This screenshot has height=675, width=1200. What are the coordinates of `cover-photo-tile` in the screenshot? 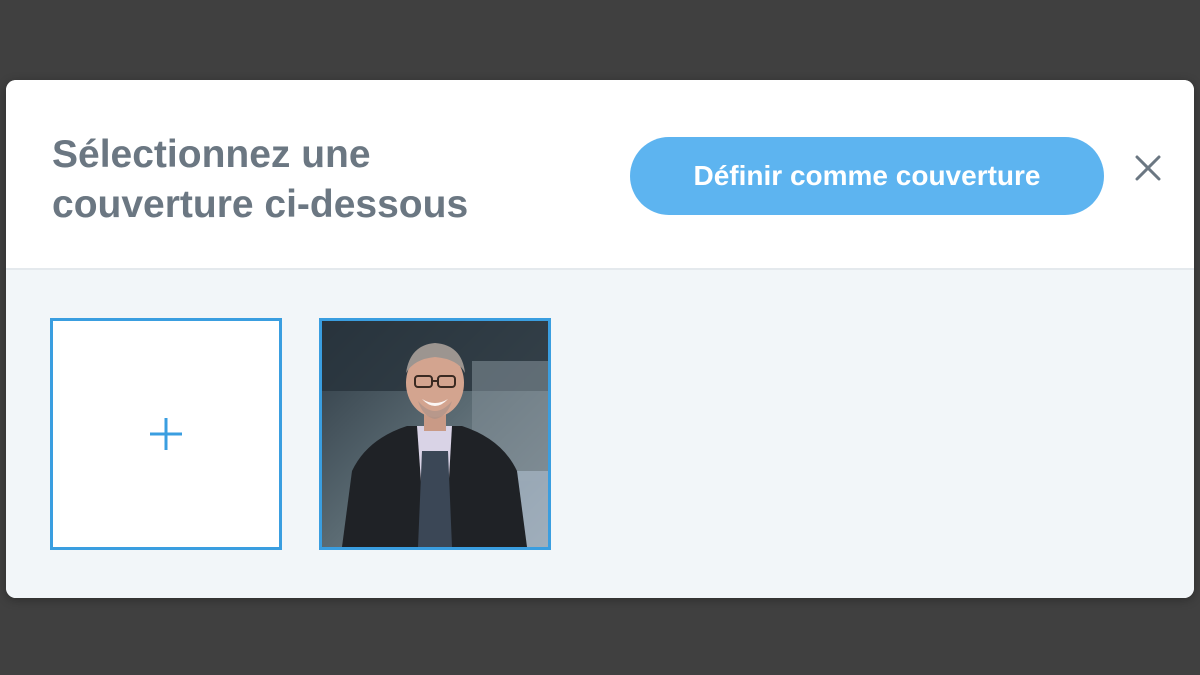 It's located at (435, 434).